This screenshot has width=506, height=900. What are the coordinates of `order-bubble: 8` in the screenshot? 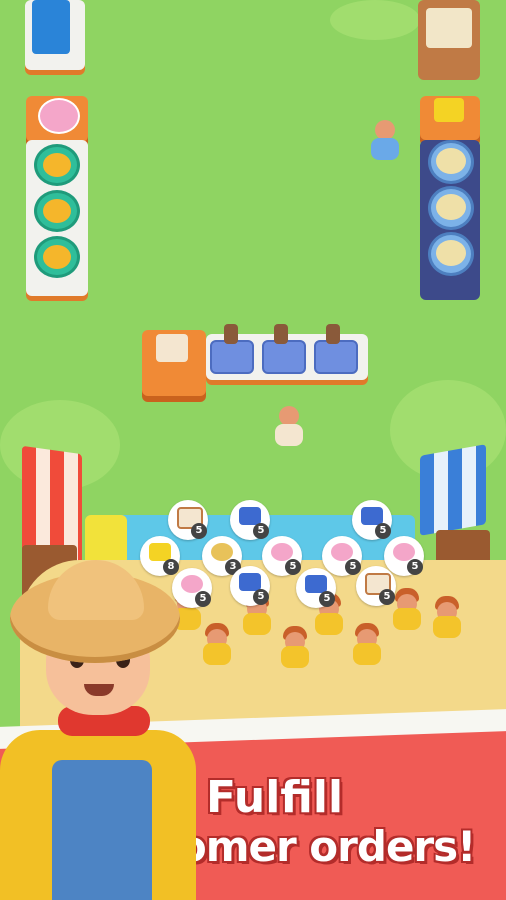 It's located at (160, 556).